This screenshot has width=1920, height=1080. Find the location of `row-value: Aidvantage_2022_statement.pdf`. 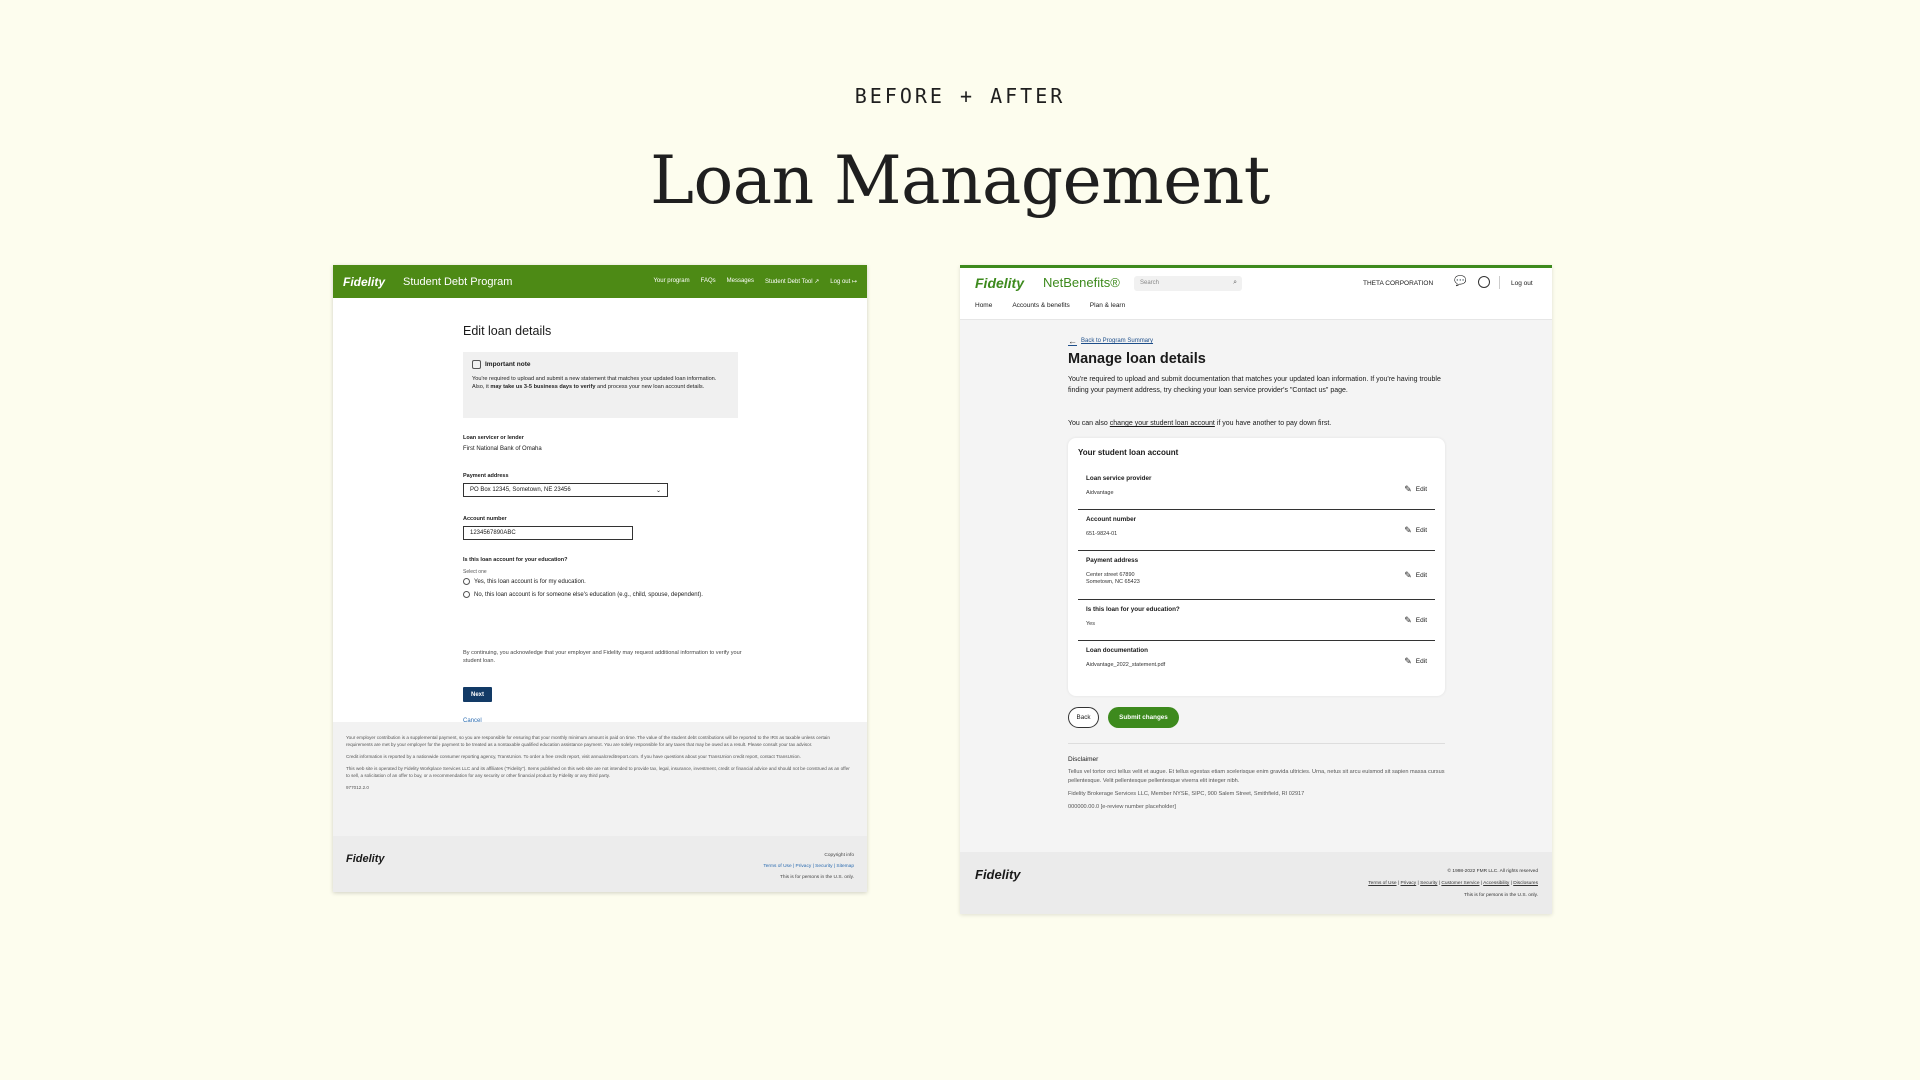

row-value: Aidvantage_2022_statement.pdf is located at coordinates (1126, 665).